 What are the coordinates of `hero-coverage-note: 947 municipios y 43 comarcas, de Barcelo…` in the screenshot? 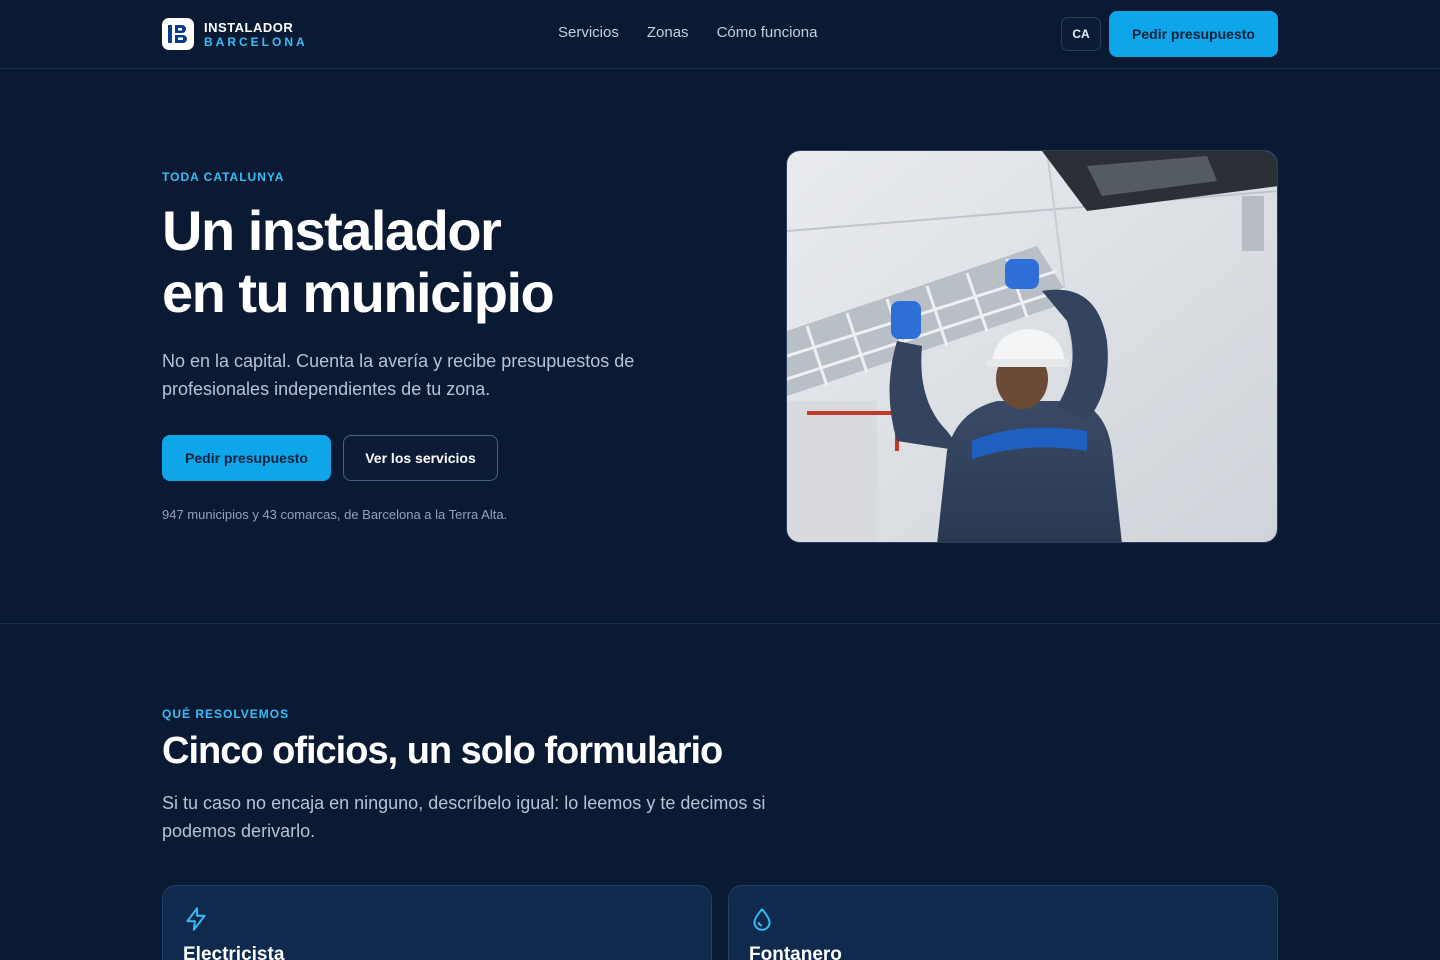 It's located at (335, 514).